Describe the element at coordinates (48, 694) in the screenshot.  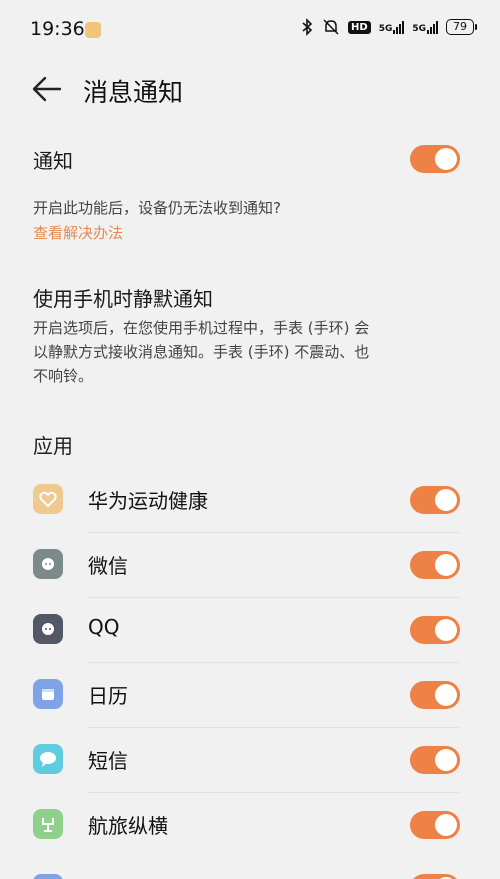
I see `calendar-icon` at that location.